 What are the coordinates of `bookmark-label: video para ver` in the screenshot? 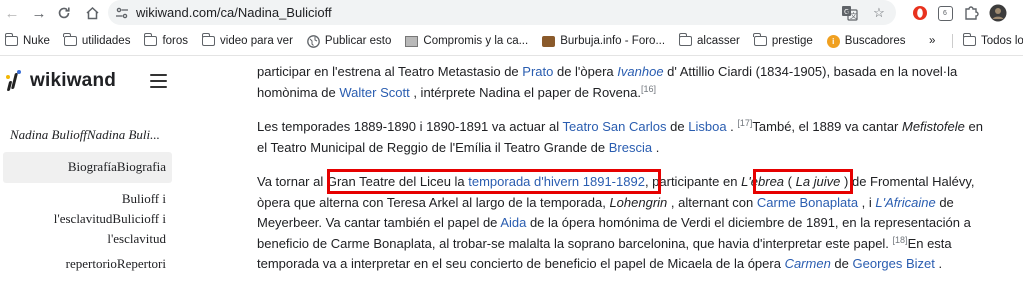 It's located at (256, 41).